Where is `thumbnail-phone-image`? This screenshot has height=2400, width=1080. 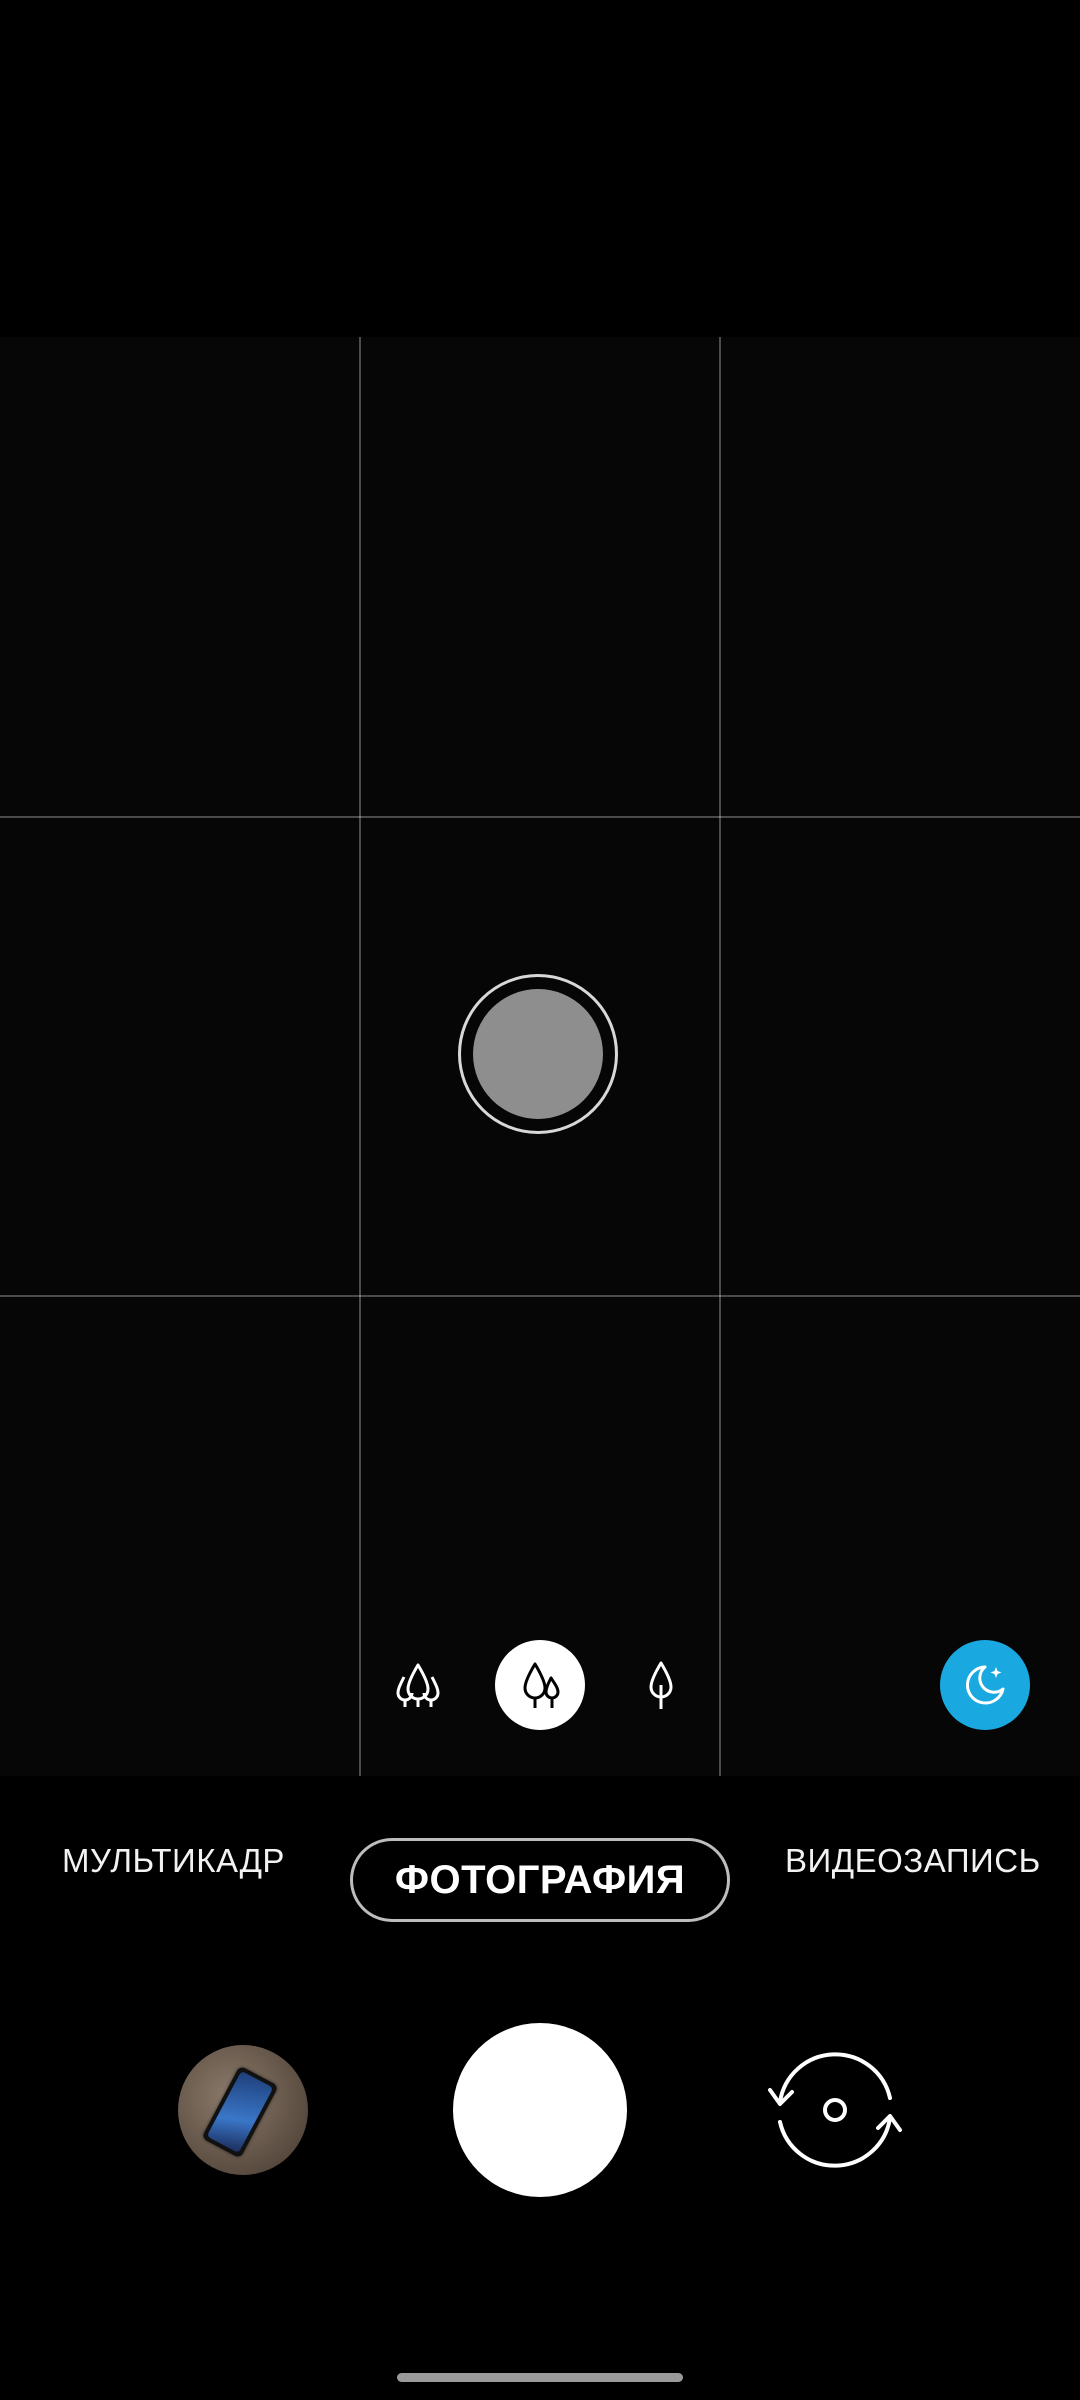
thumbnail-phone-image is located at coordinates (240, 2112).